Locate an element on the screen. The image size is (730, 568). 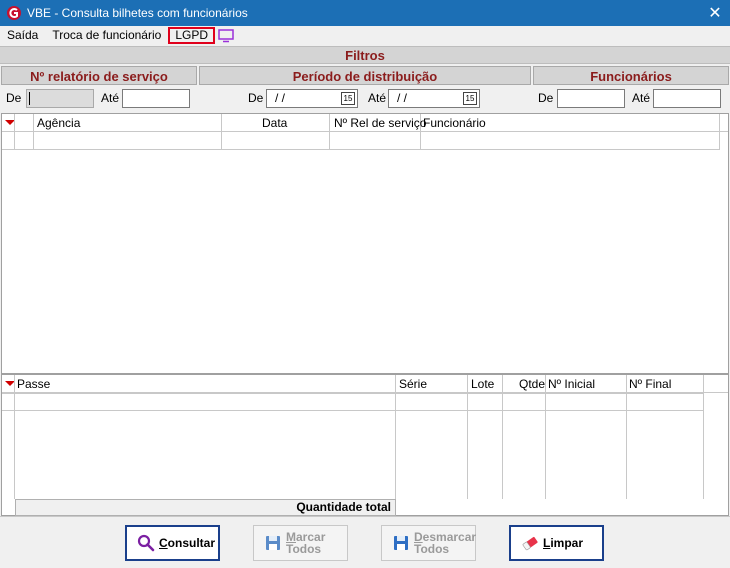
relatorio-ate-input is located at coordinates (156, 98).